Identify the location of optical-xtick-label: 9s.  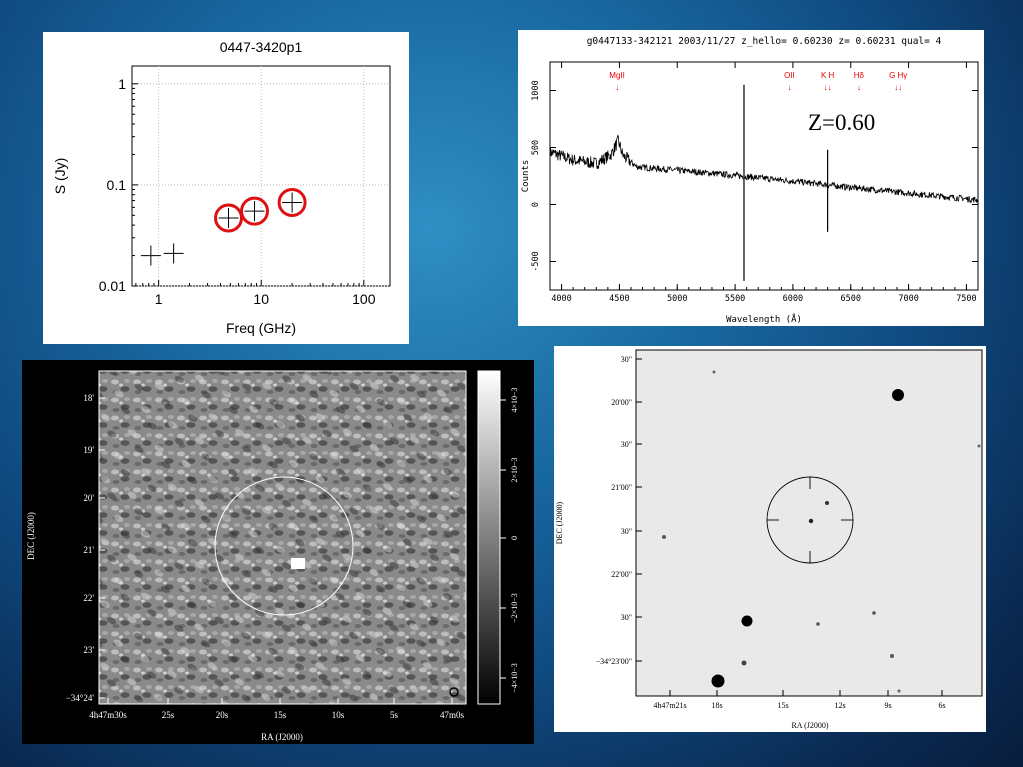
(887, 705).